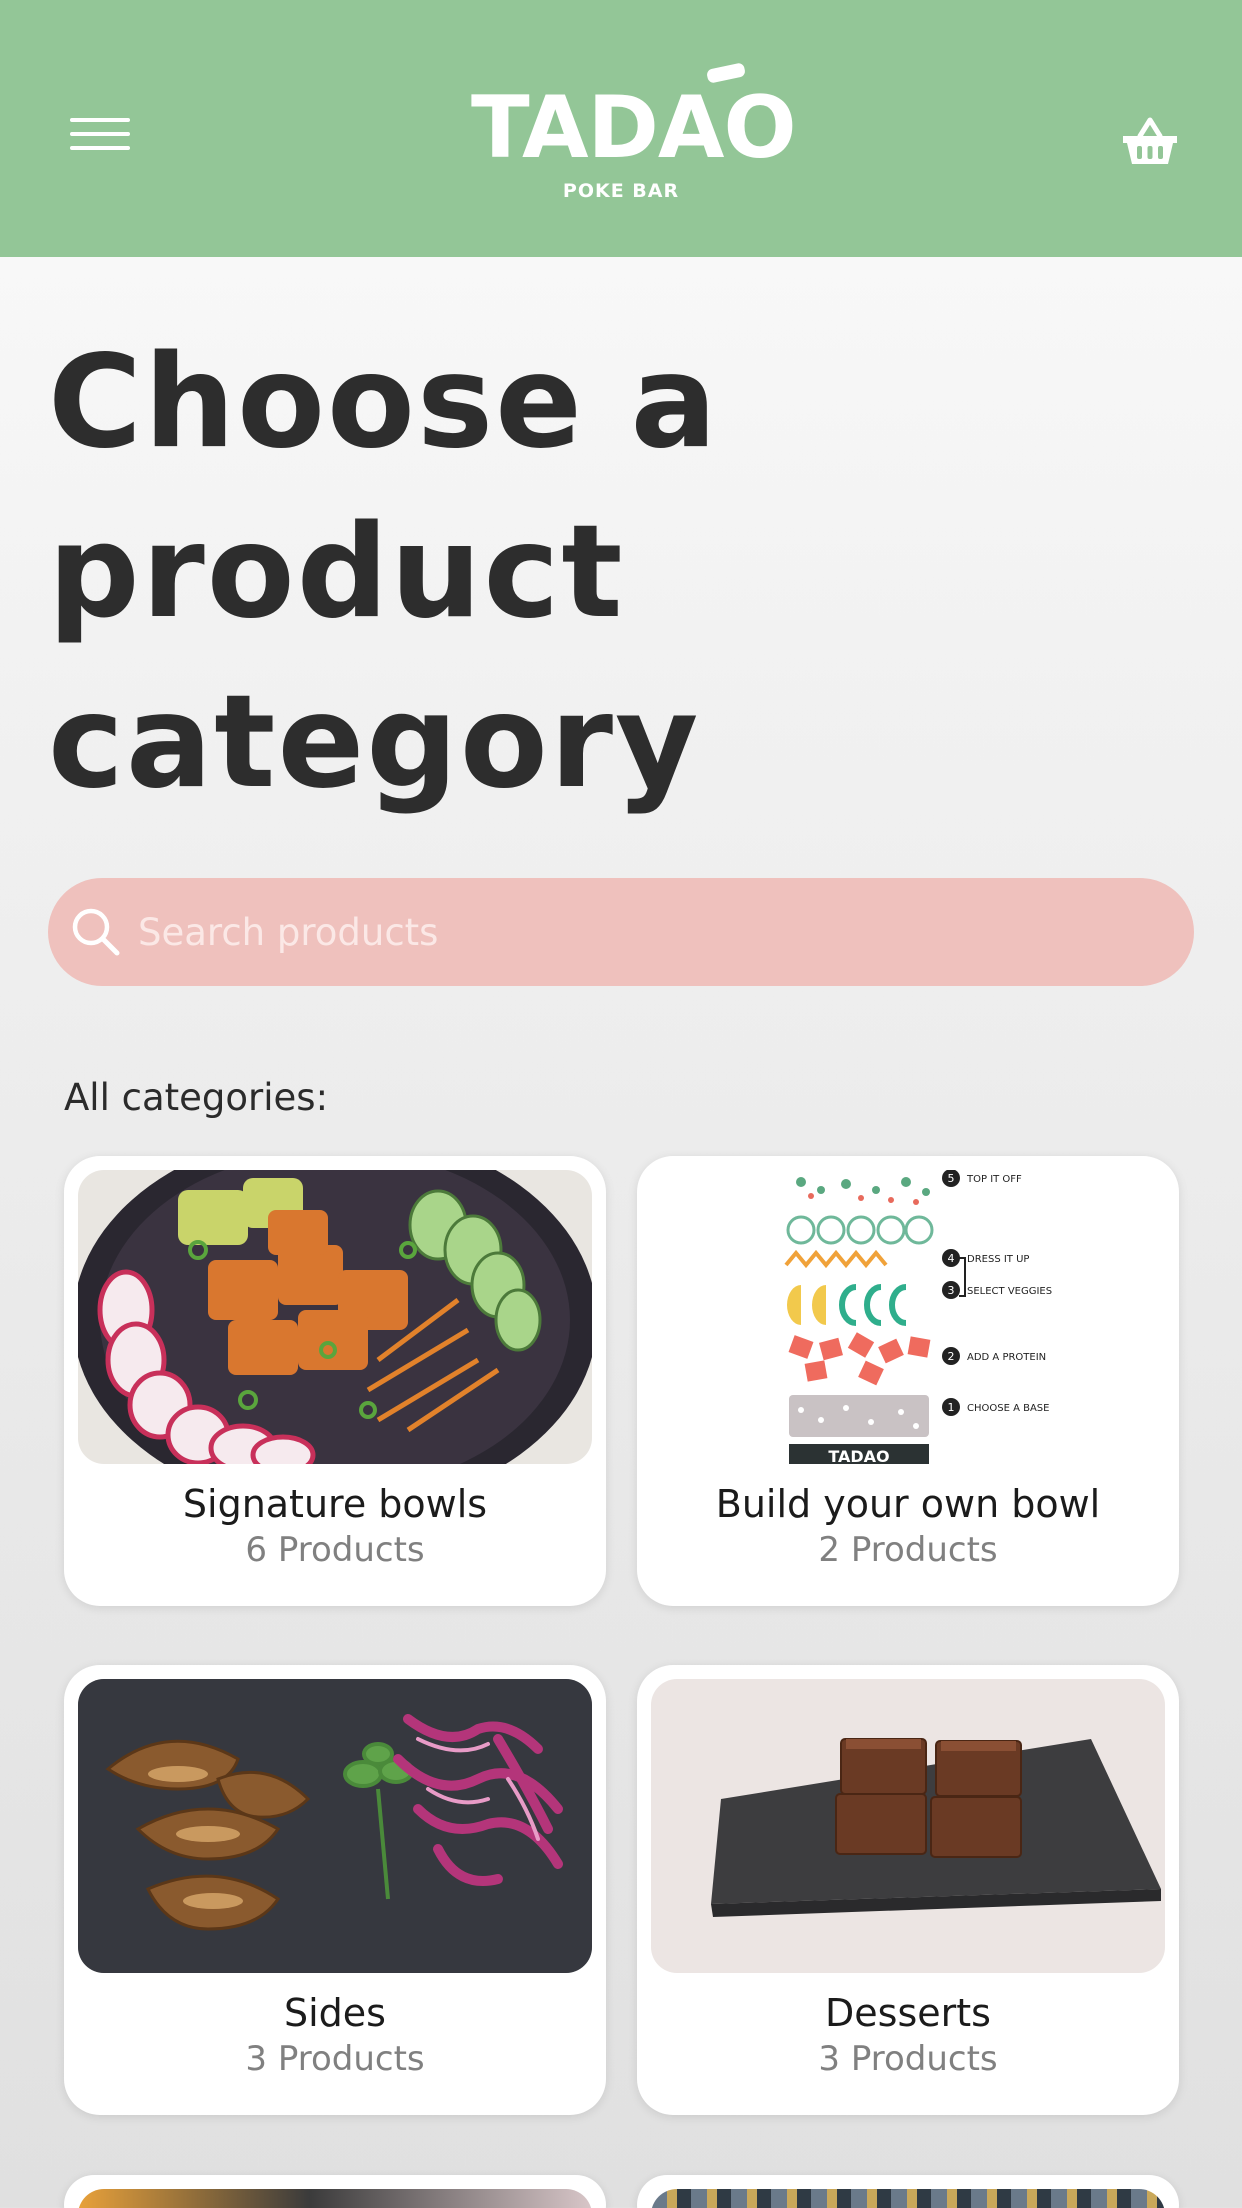 The width and height of the screenshot is (1242, 2208). What do you see at coordinates (1006, 1357) in the screenshot?
I see `step-2-label: ADD A PROTEIN` at bounding box center [1006, 1357].